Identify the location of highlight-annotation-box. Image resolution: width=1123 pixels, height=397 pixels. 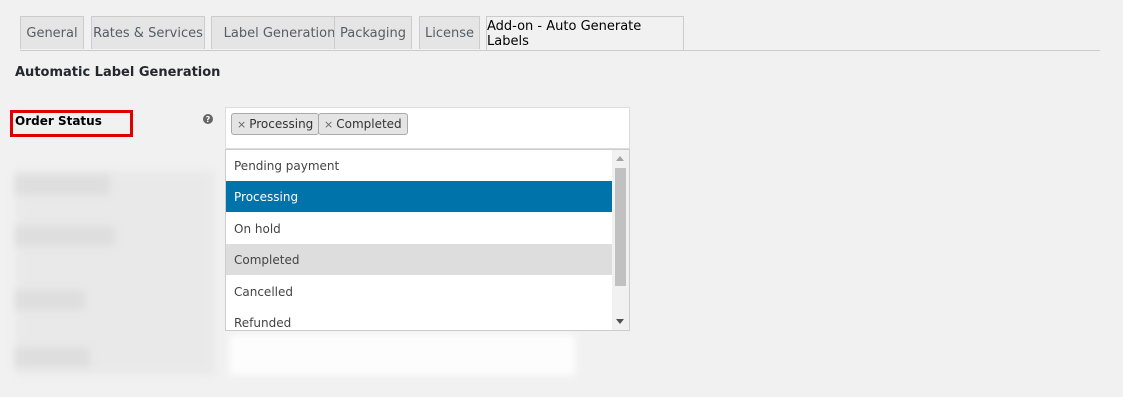
(71, 123).